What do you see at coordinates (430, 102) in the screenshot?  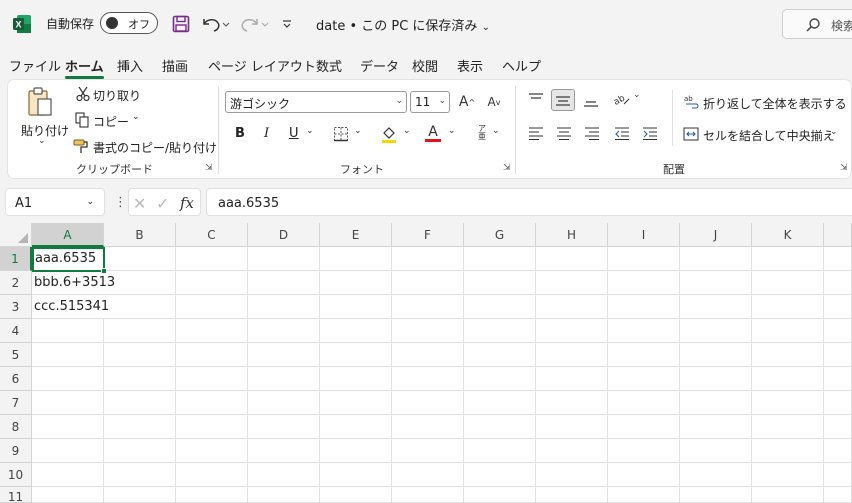 I see `font-size-select: 11 ⌄` at bounding box center [430, 102].